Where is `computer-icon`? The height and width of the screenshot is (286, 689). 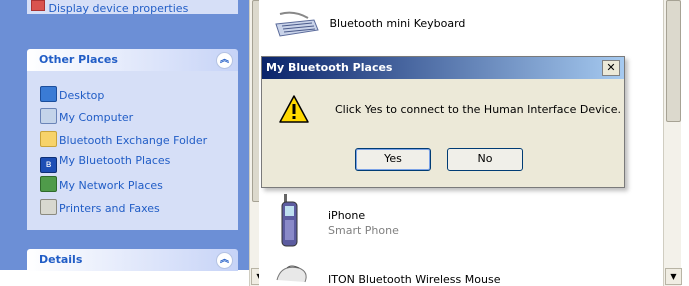
computer-icon is located at coordinates (48, 116).